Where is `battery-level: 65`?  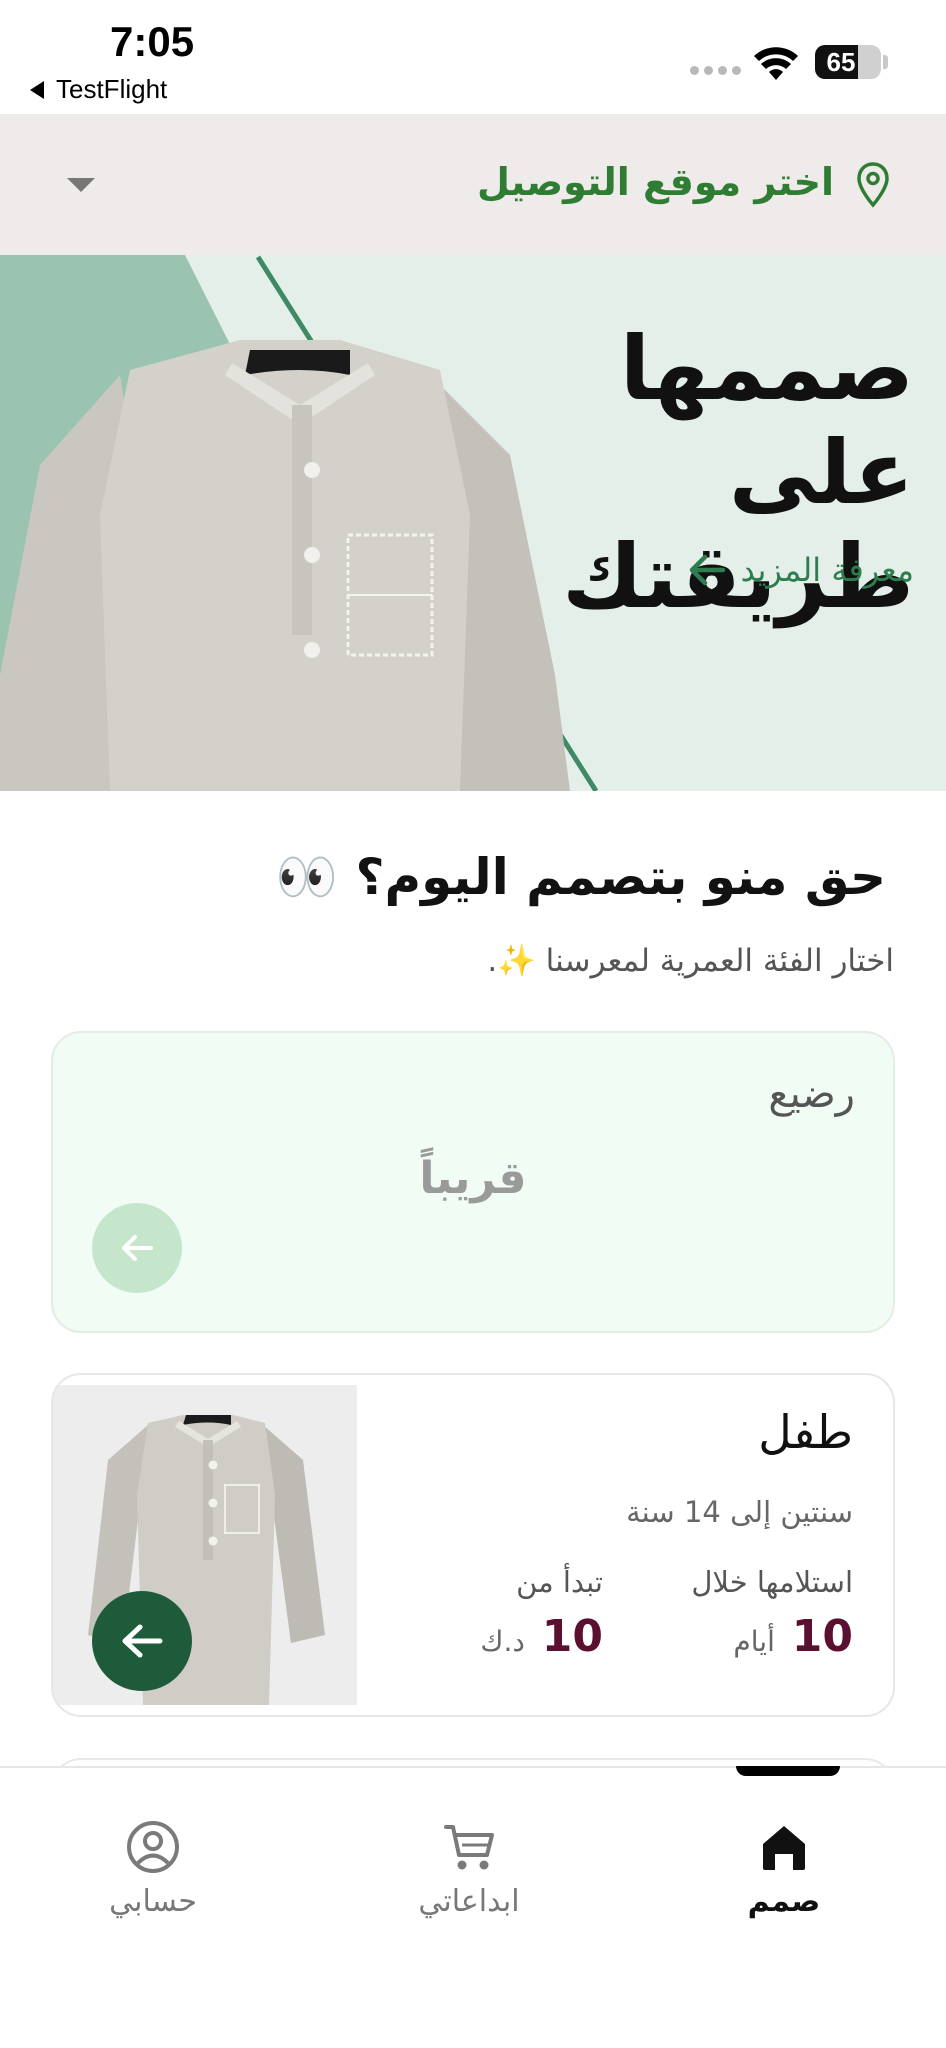
battery-level: 65 is located at coordinates (841, 62).